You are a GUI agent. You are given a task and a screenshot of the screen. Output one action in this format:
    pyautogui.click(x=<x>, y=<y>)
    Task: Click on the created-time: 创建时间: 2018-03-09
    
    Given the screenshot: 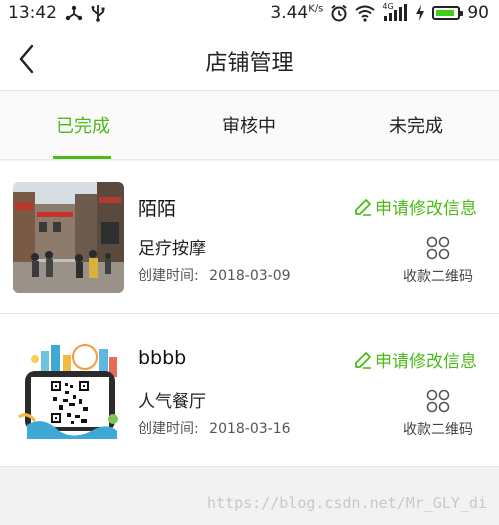 What is the action you would take?
    pyautogui.click(x=214, y=275)
    